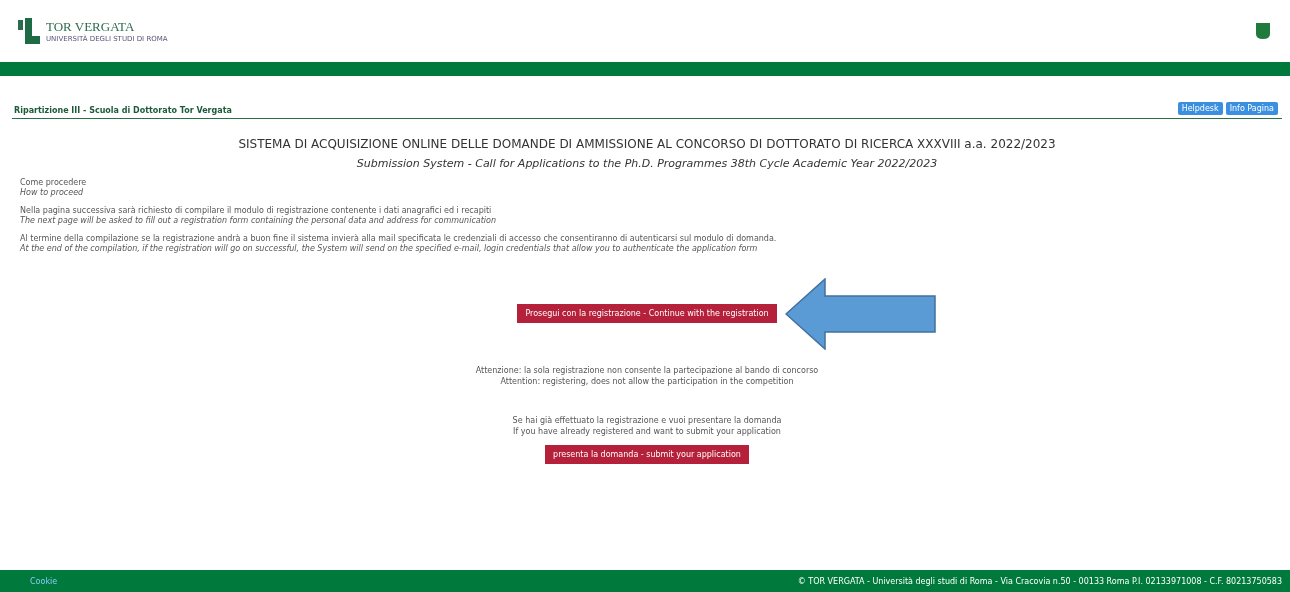 This screenshot has height=592, width=1290. What do you see at coordinates (1200, 108) in the screenshot?
I see `header-button: Helpdesk` at bounding box center [1200, 108].